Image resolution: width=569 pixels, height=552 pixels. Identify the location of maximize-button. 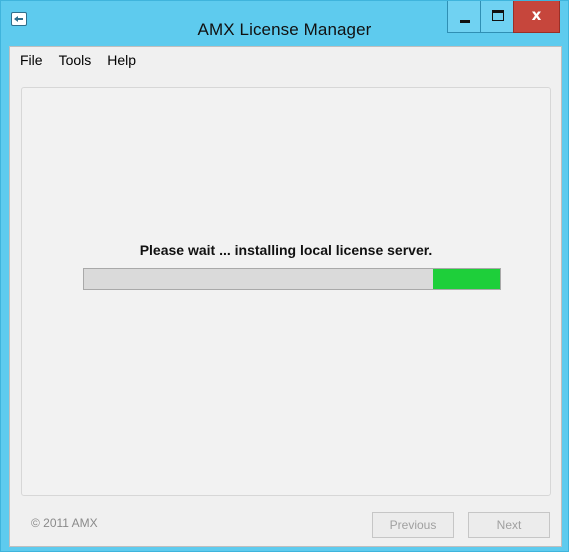
(497, 17).